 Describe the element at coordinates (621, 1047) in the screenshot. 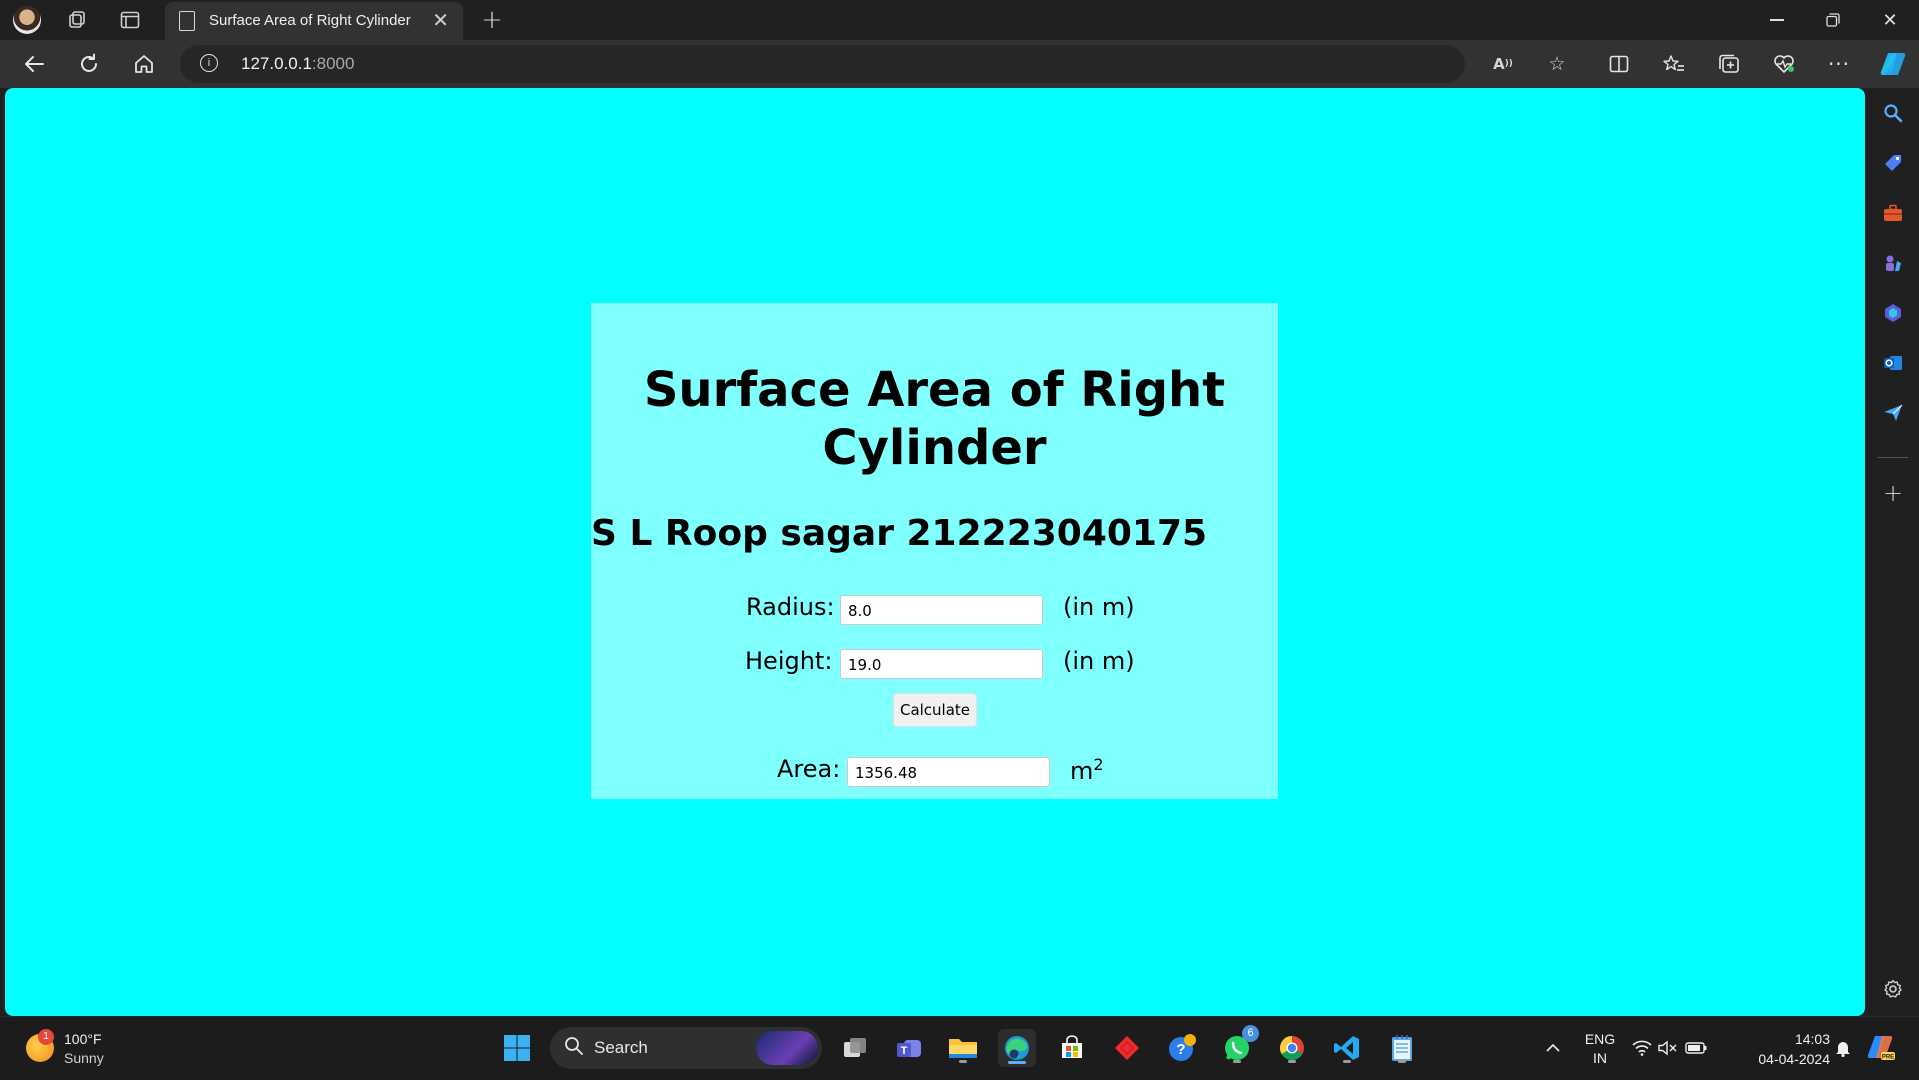

I see `search-label: Search` at that location.